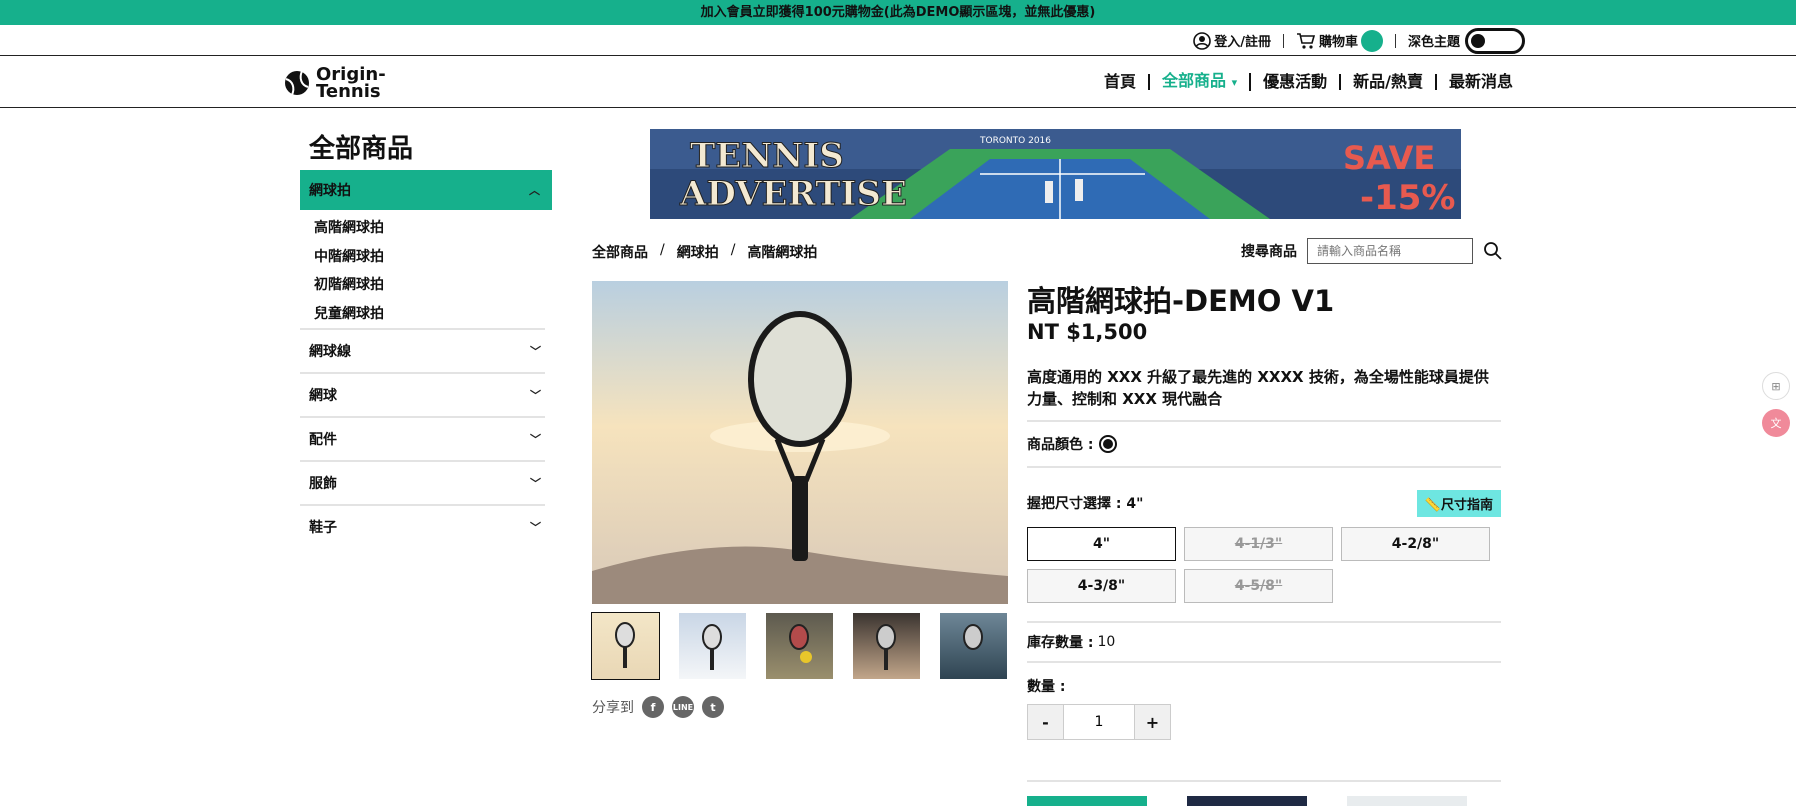  What do you see at coordinates (1264, 445) in the screenshot?
I see `color-row: 商品顏色 :` at bounding box center [1264, 445].